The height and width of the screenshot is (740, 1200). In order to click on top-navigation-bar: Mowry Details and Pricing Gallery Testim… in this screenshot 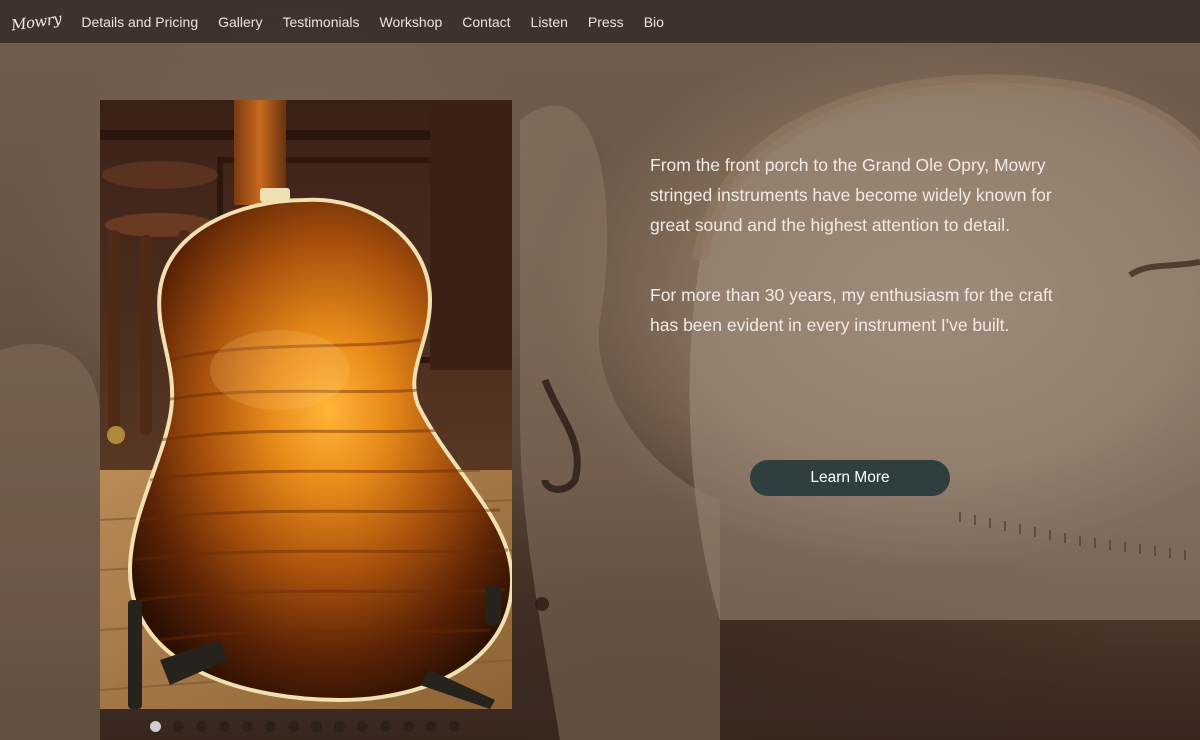, I will do `click(600, 21)`.